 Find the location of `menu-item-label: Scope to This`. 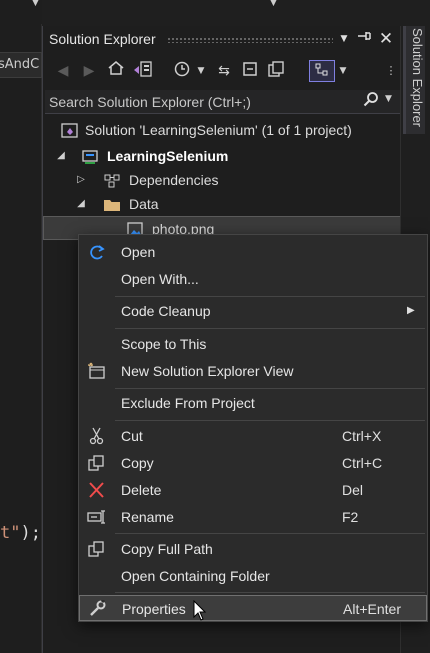

menu-item-label: Scope to This is located at coordinates (164, 344).